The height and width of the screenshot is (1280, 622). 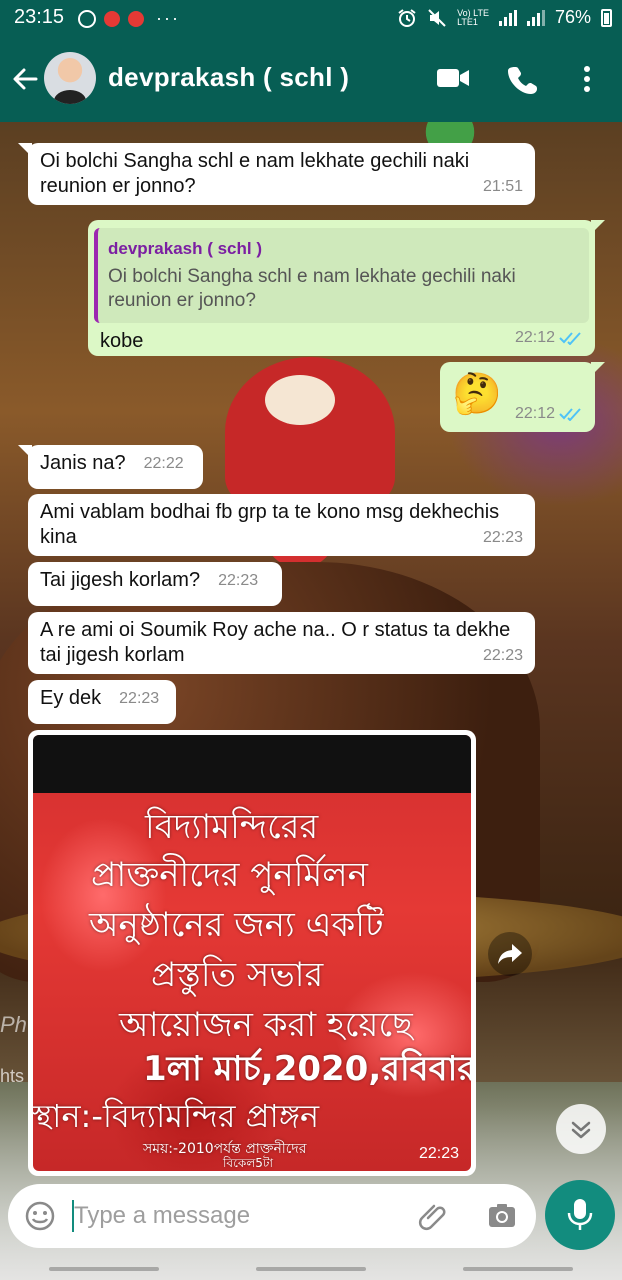 What do you see at coordinates (39, 17) in the screenshot?
I see `status-time: 23:15` at bounding box center [39, 17].